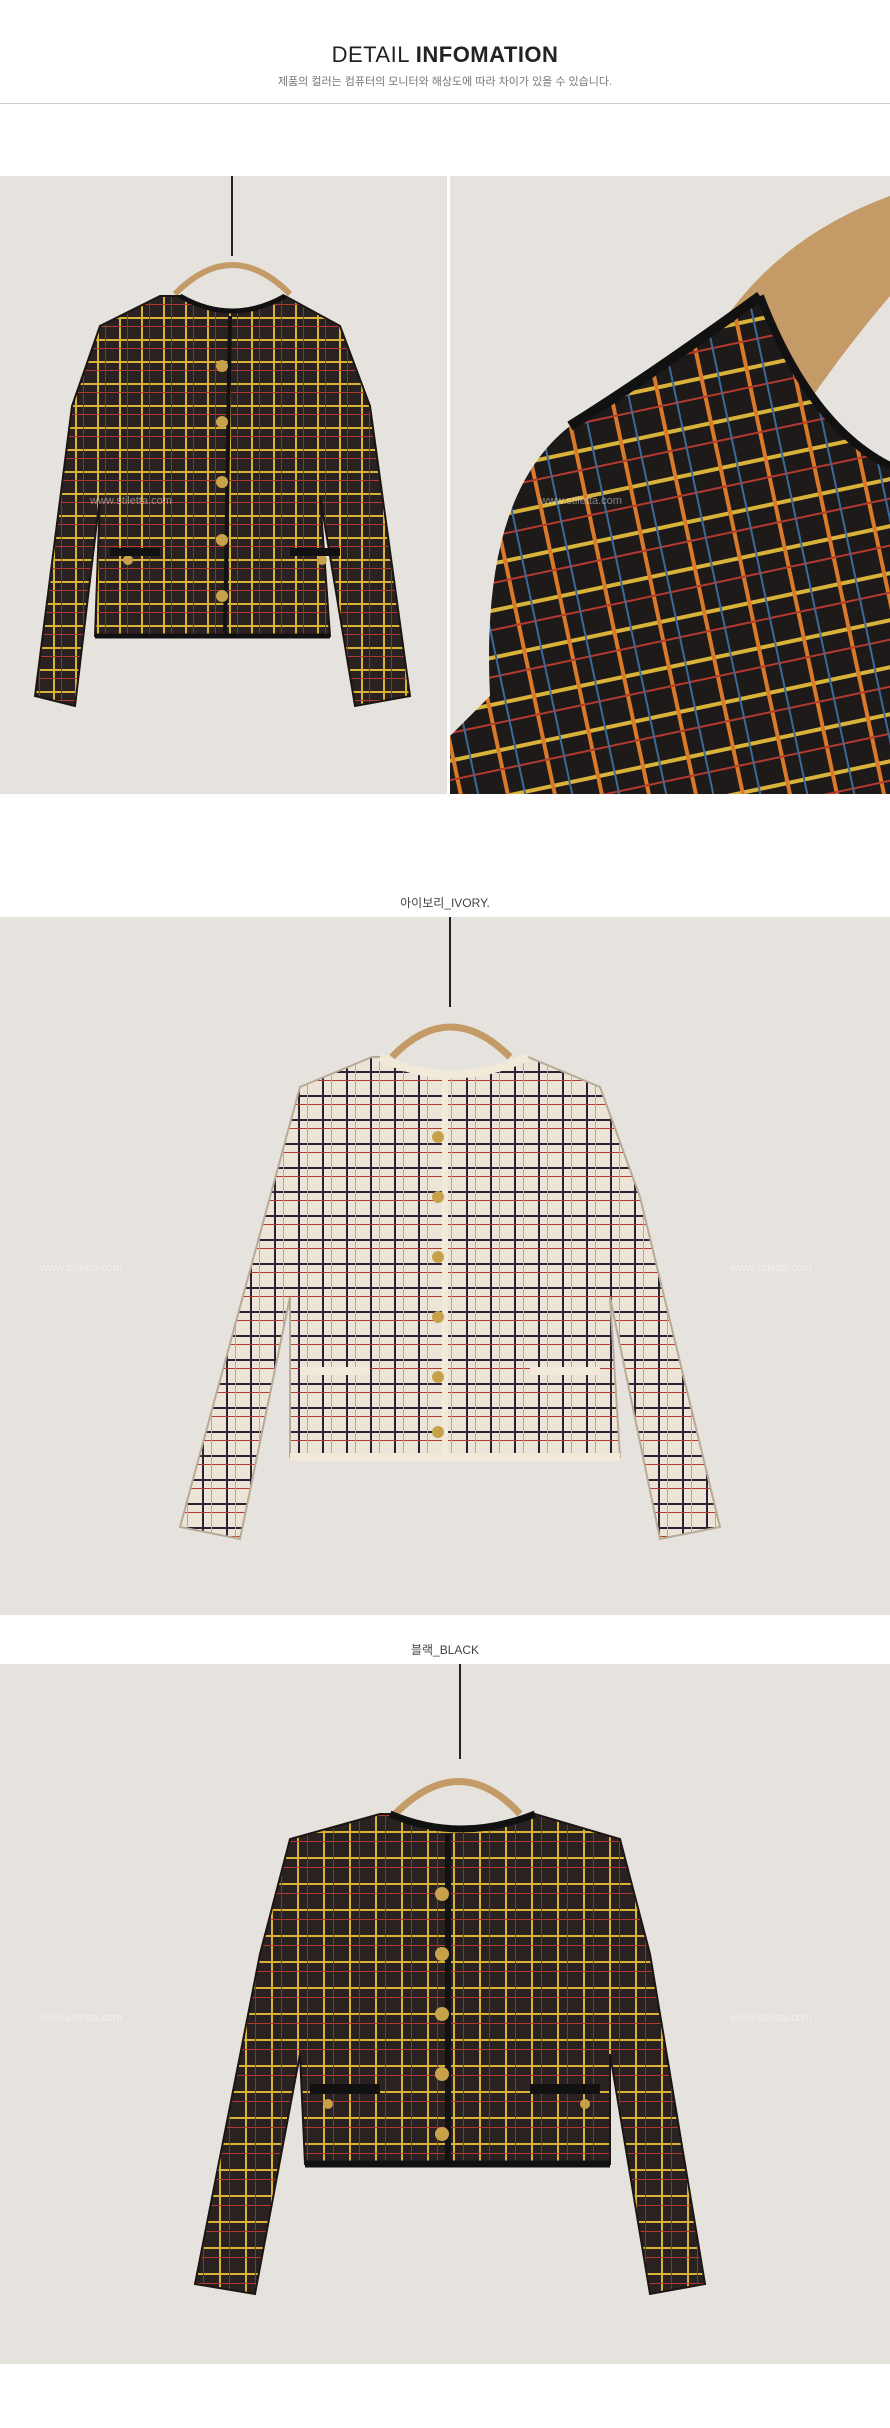  Describe the element at coordinates (81, 2018) in the screenshot. I see `watermark-row-3: www.stiletta.com` at that location.